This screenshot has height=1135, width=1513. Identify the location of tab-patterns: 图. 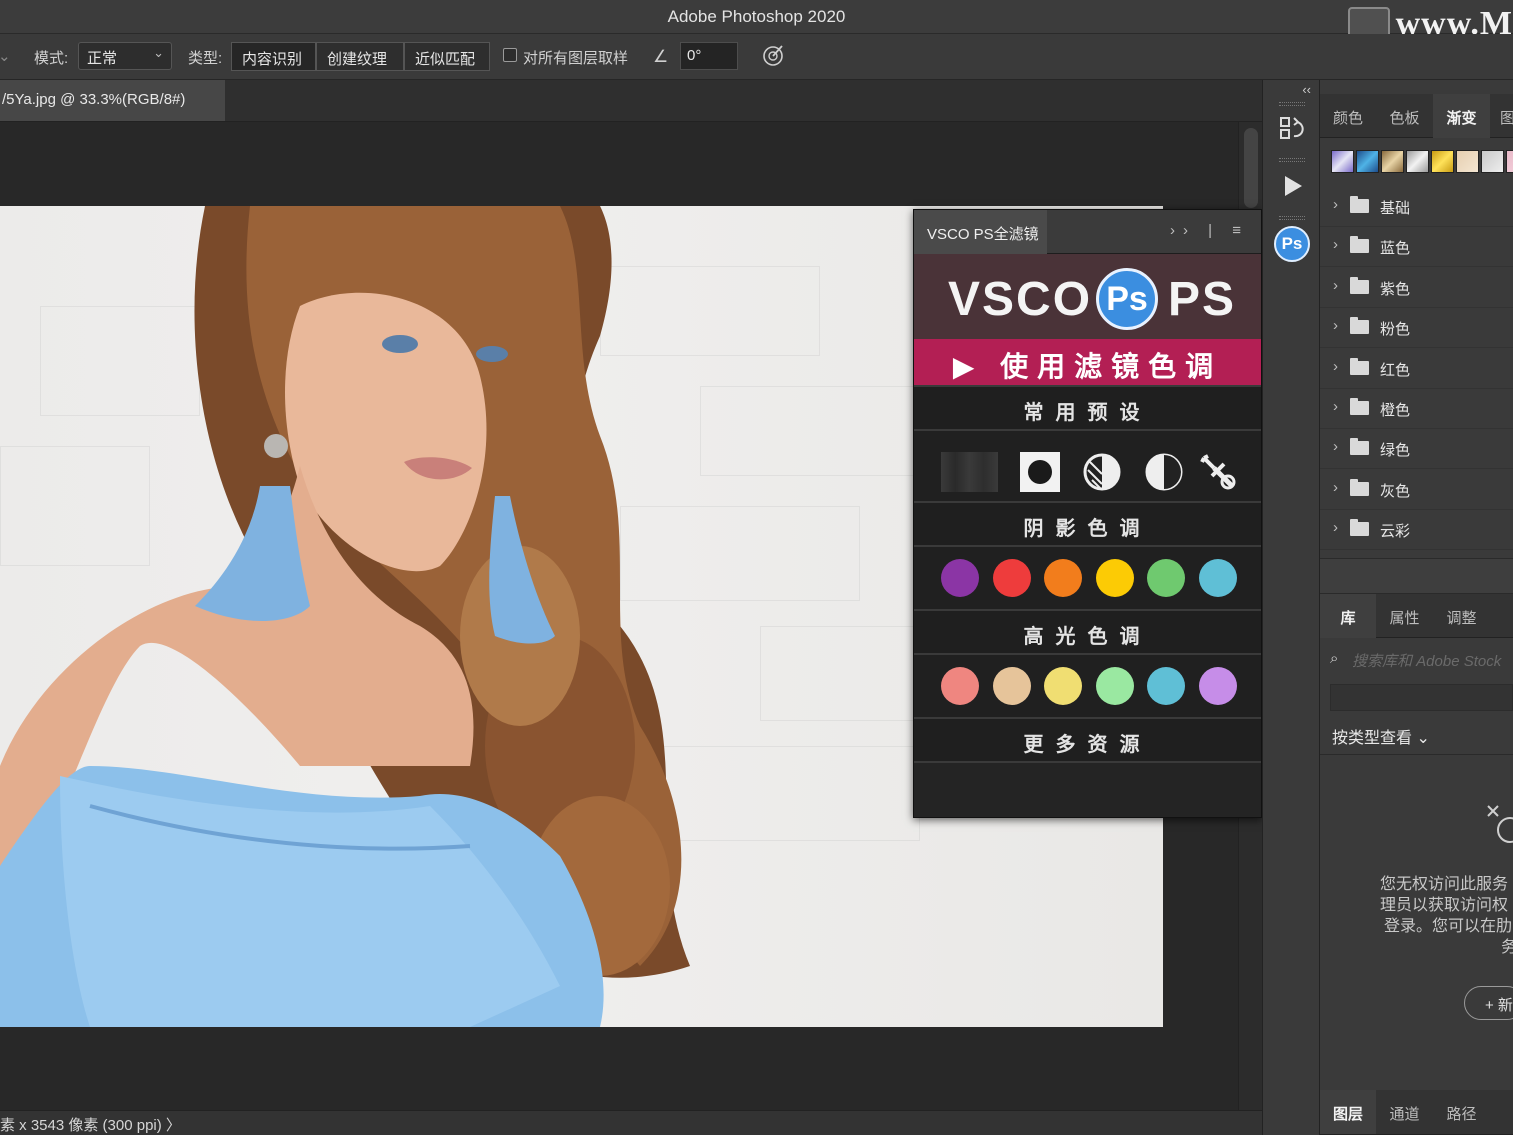
(1501, 116).